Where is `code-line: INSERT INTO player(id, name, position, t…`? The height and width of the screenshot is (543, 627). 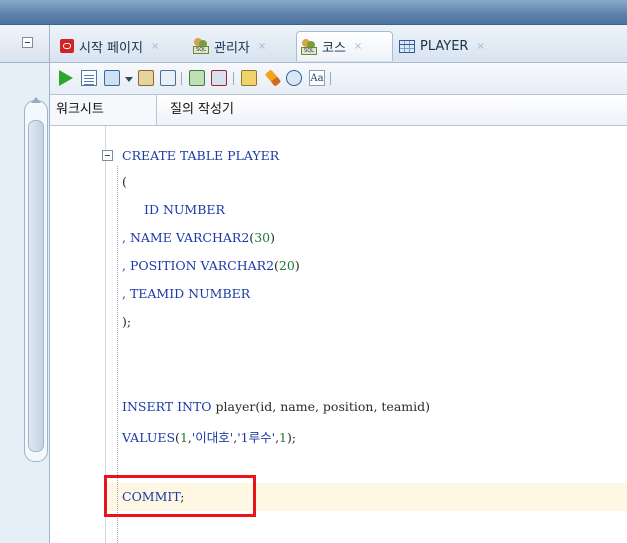 code-line: INSERT INTO player(id, name, position, t… is located at coordinates (276, 406).